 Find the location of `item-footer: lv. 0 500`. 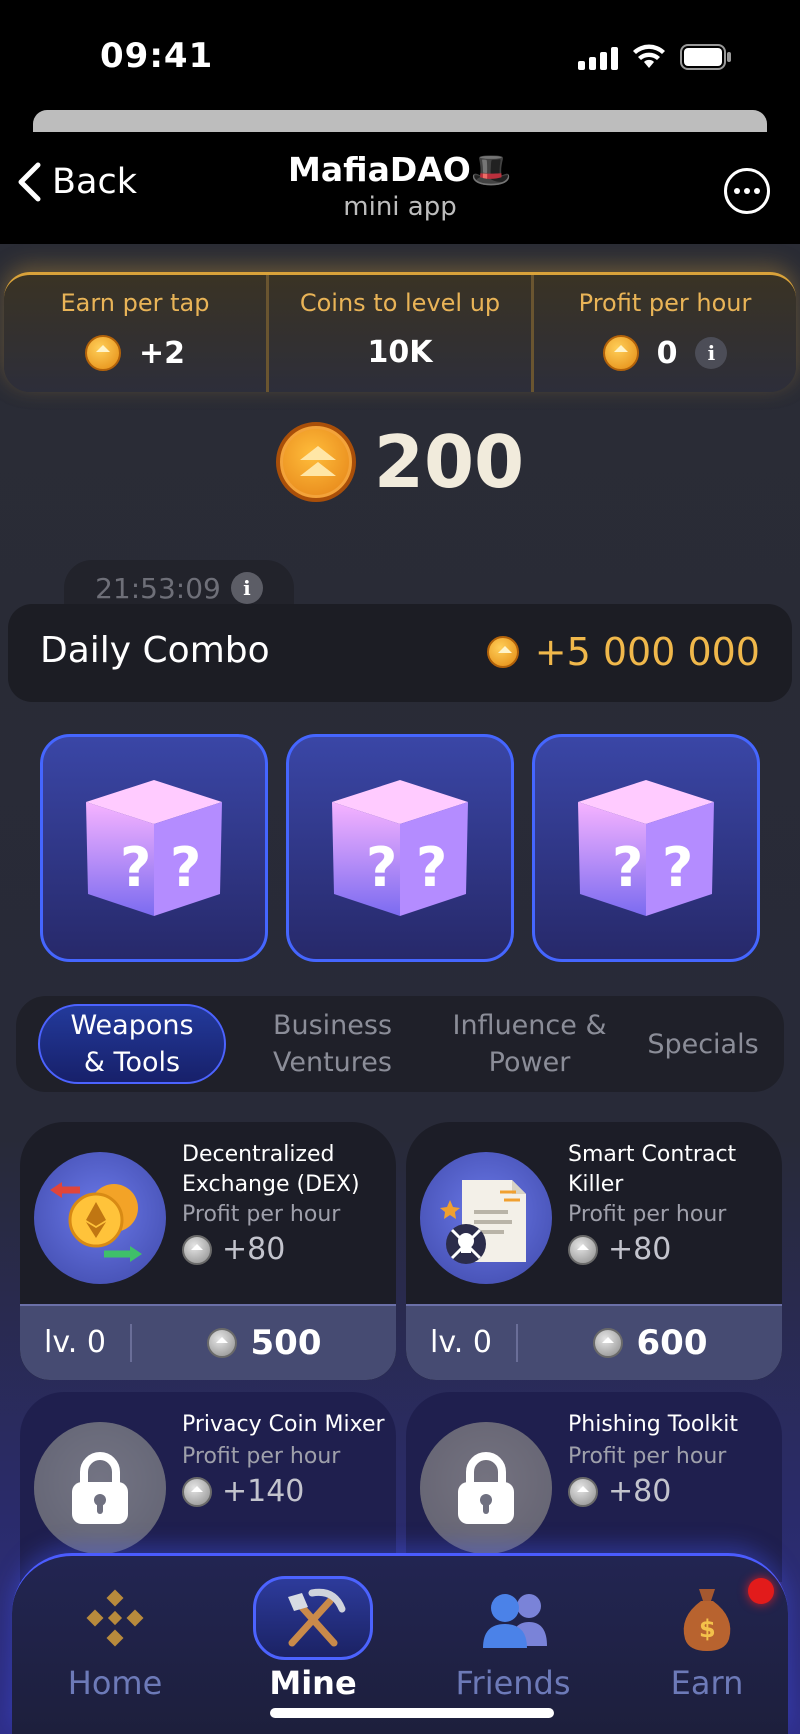

item-footer: lv. 0 500 is located at coordinates (208, 1342).